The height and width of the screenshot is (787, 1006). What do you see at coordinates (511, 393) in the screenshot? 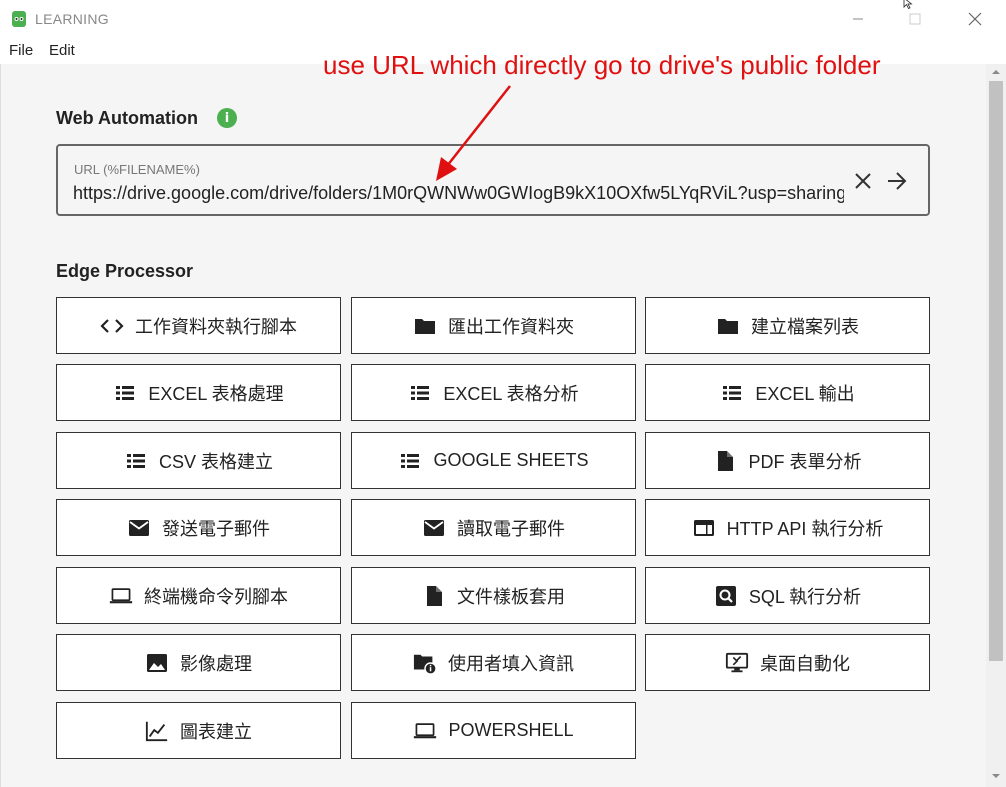
I see `edge-processor-button-label: EXCEL 表格分析` at bounding box center [511, 393].